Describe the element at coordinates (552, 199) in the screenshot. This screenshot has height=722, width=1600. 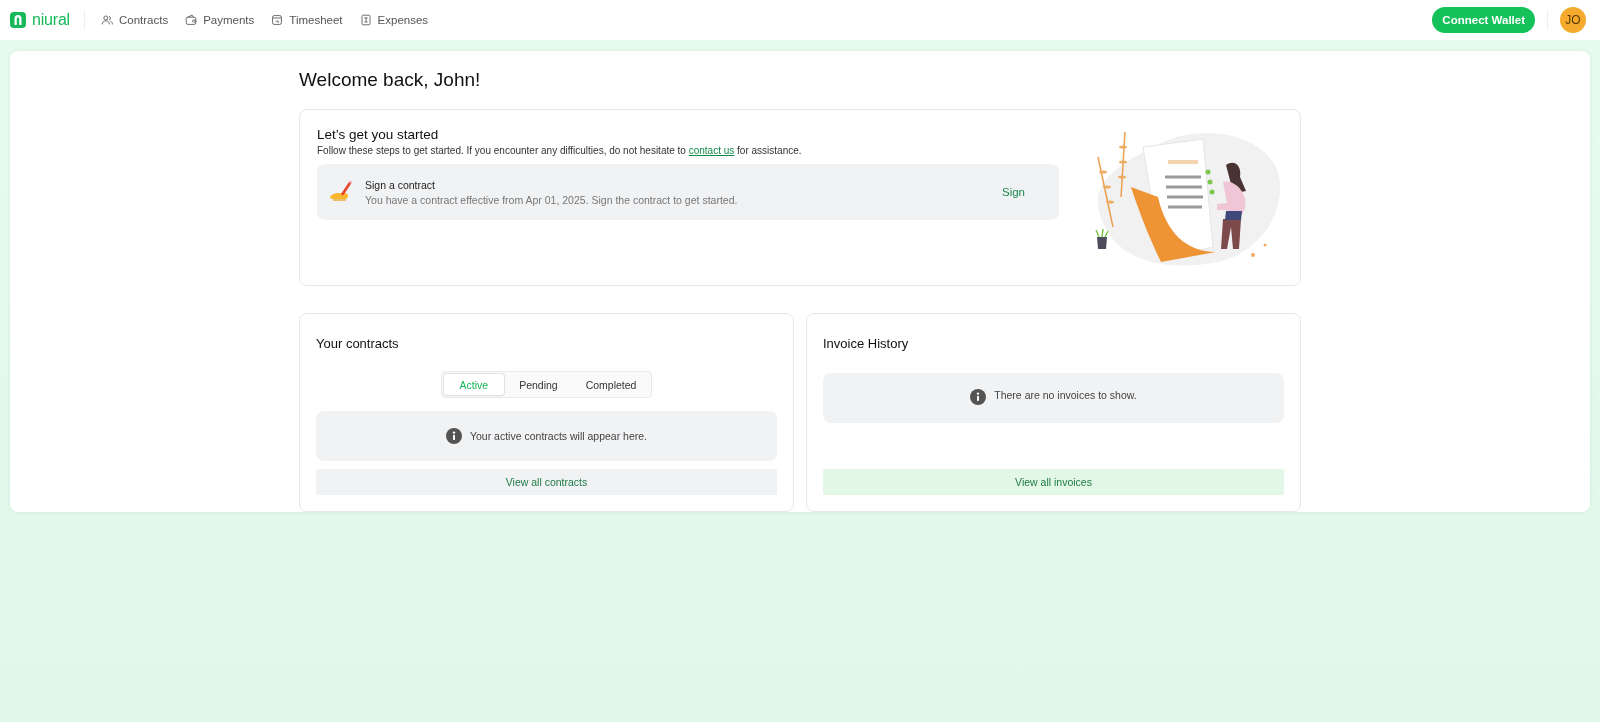
I see `task-description: You have a contract effective from Apr 01, 2025. Sign the contract to get started.` at that location.